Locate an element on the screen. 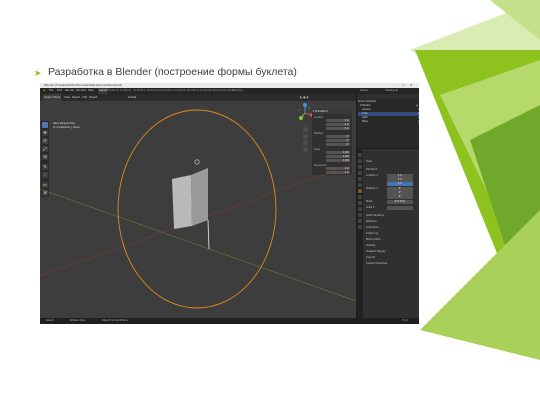 The width and height of the screenshot is (540, 405). modifier-tab-icon is located at coordinates (360, 197).